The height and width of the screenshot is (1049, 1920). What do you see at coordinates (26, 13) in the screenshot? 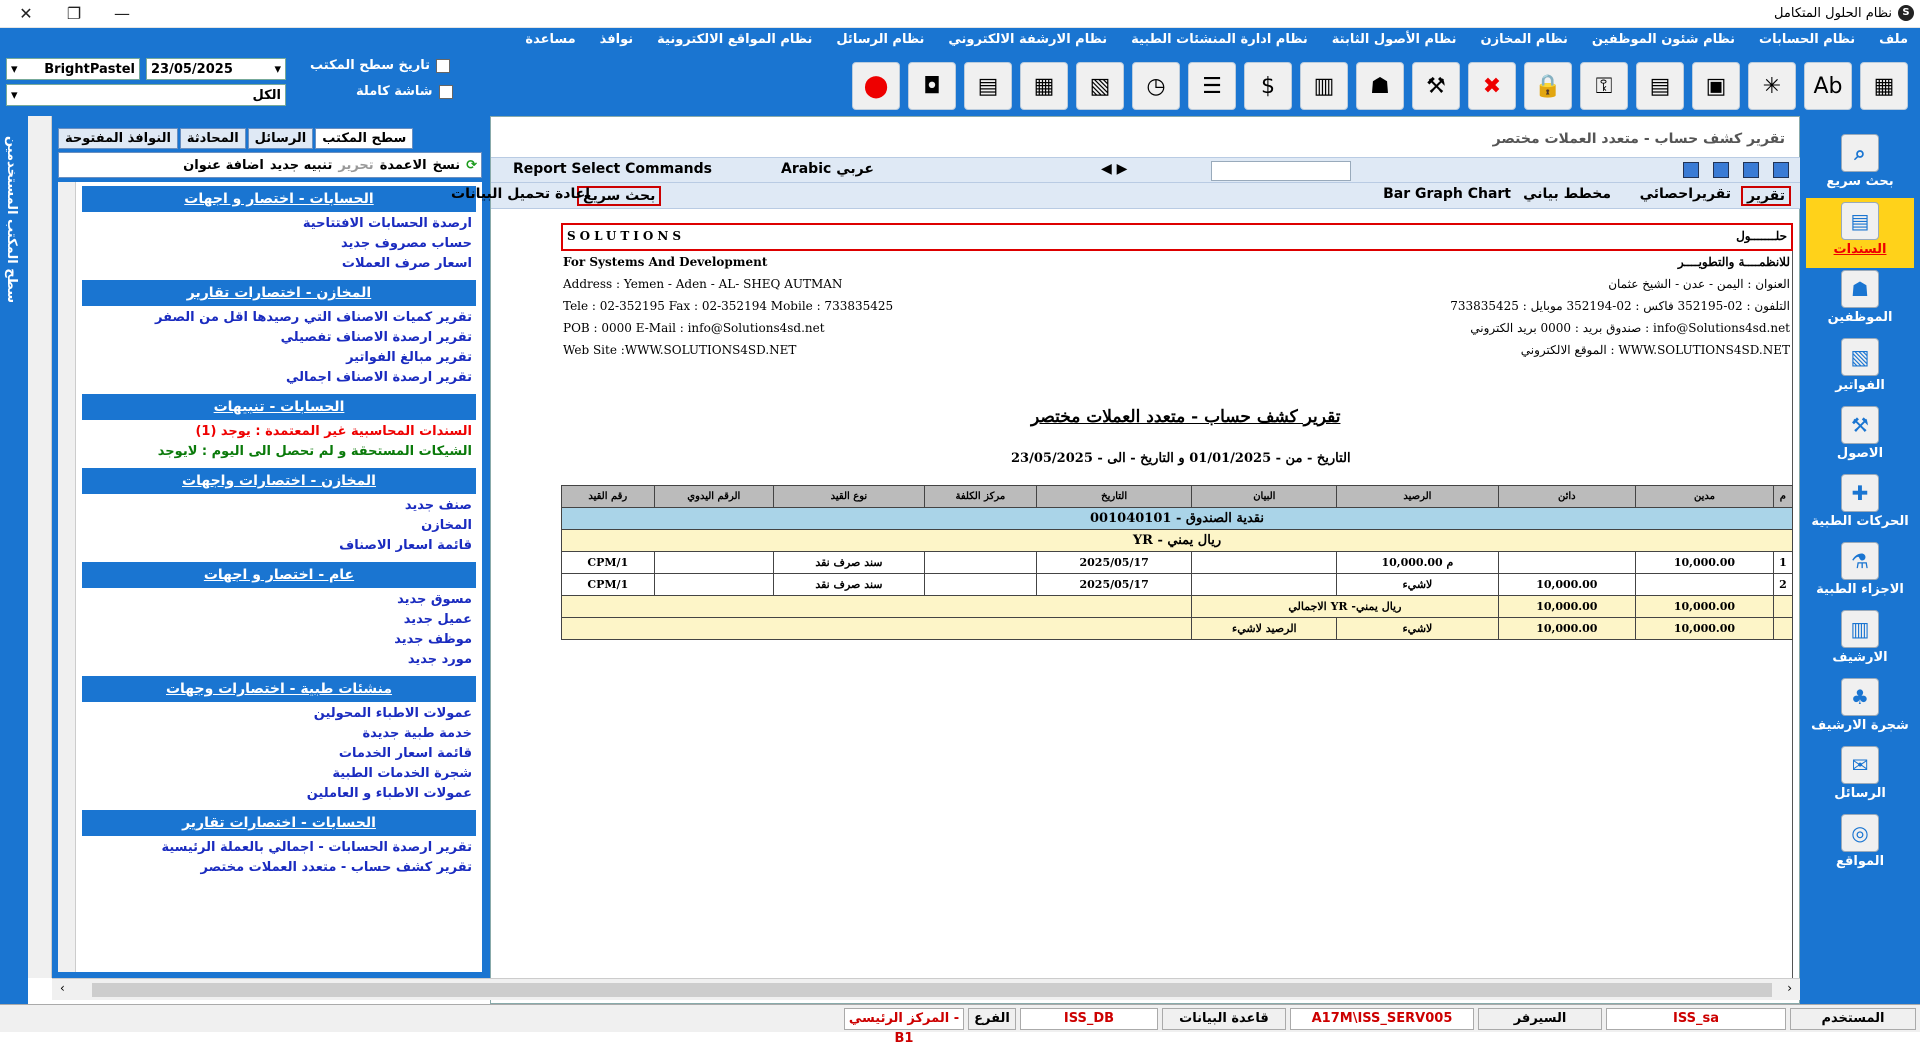
I see `close-icon: ✕` at bounding box center [26, 13].